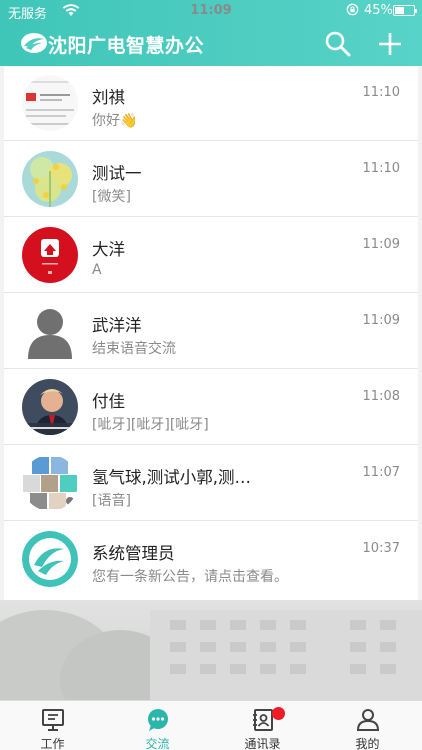 Image resolution: width=422 pixels, height=750 pixels. Describe the element at coordinates (381, 548) in the screenshot. I see `message-time: 10:37` at that location.